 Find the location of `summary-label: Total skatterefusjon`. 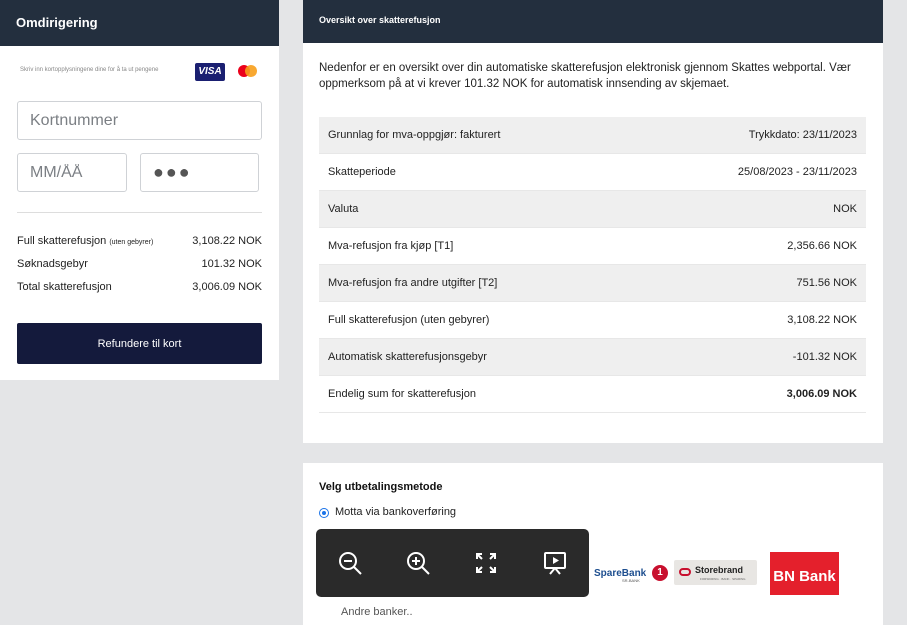

summary-label: Total skatterefusjon is located at coordinates (64, 287).